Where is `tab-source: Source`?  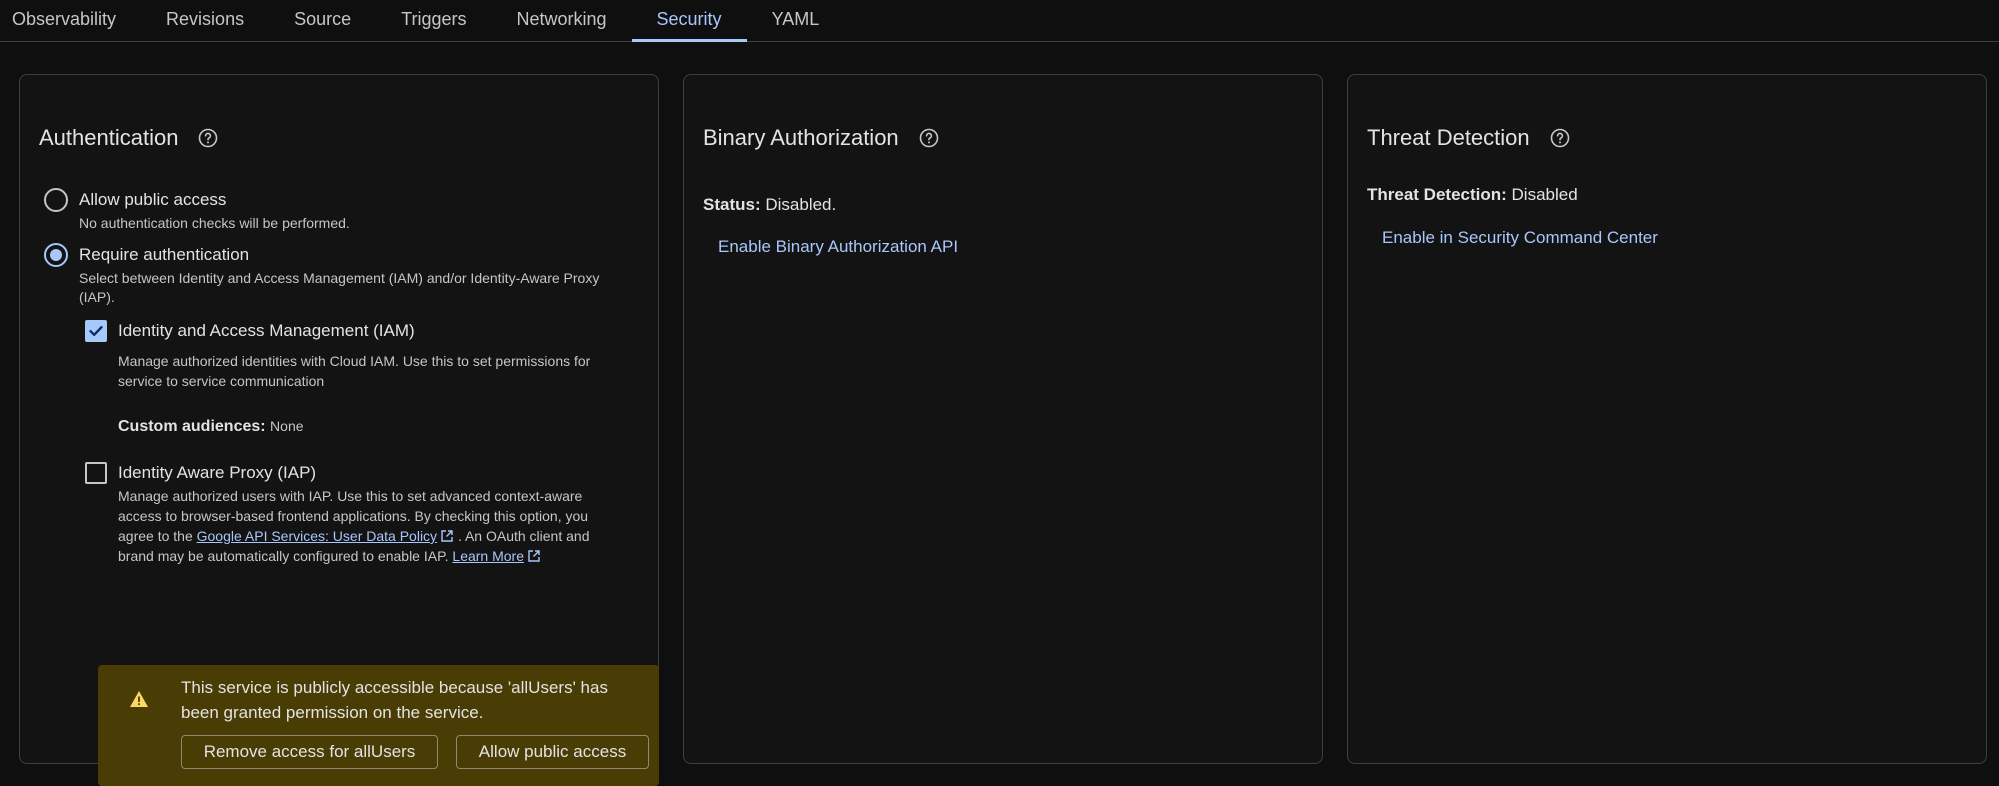 tab-source: Source is located at coordinates (322, 20).